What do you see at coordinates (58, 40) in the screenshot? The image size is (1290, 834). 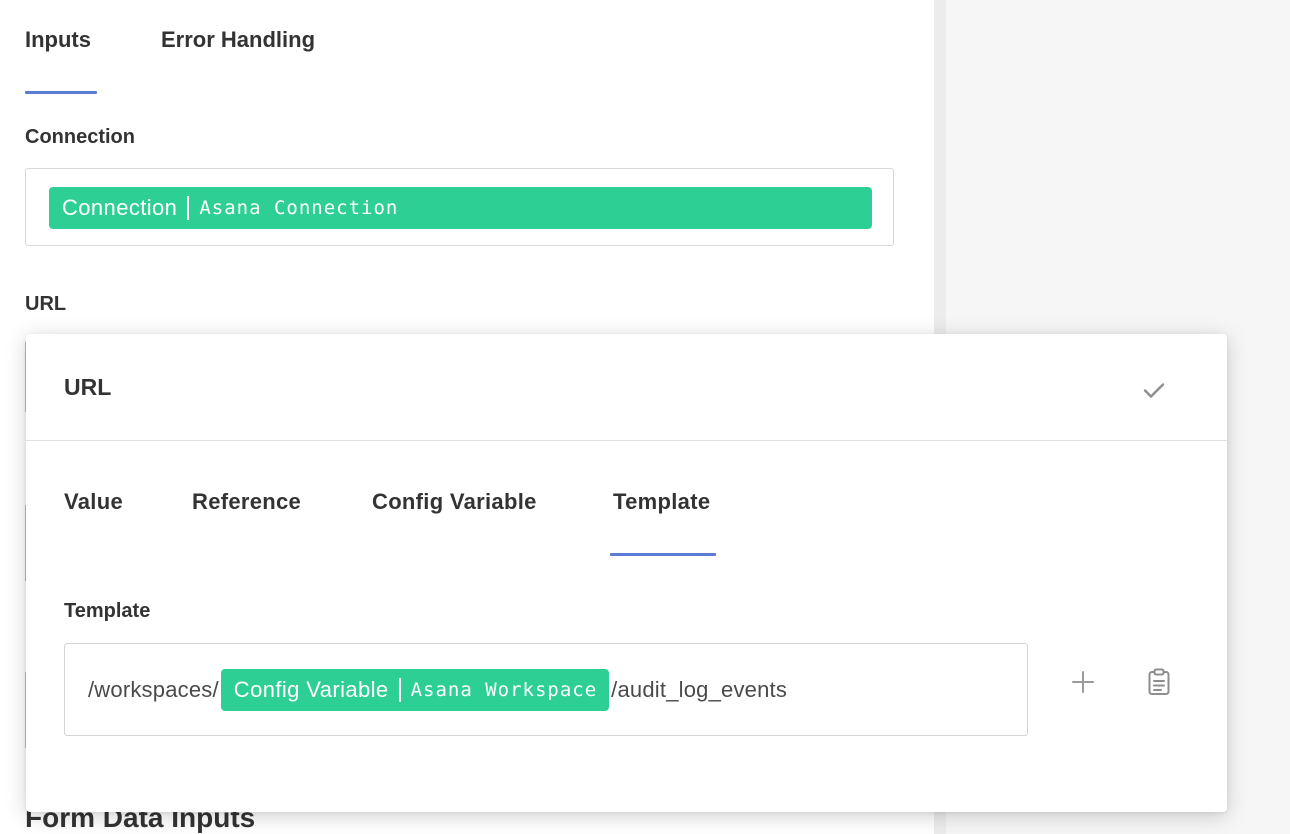 I see `tab-inputs: Inputs` at bounding box center [58, 40].